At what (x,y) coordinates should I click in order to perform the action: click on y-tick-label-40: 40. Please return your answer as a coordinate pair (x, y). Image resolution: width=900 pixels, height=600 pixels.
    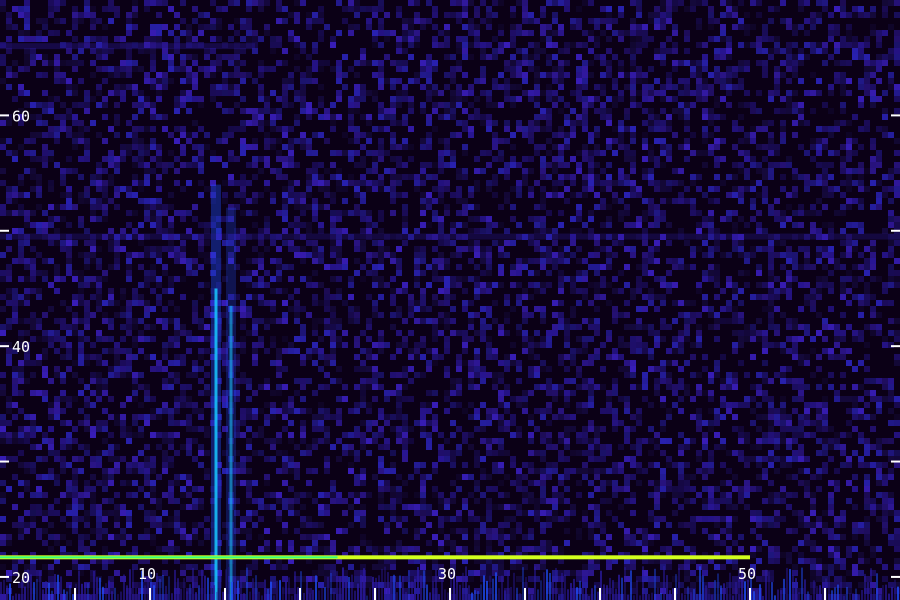
    Looking at the image, I should click on (21, 347).